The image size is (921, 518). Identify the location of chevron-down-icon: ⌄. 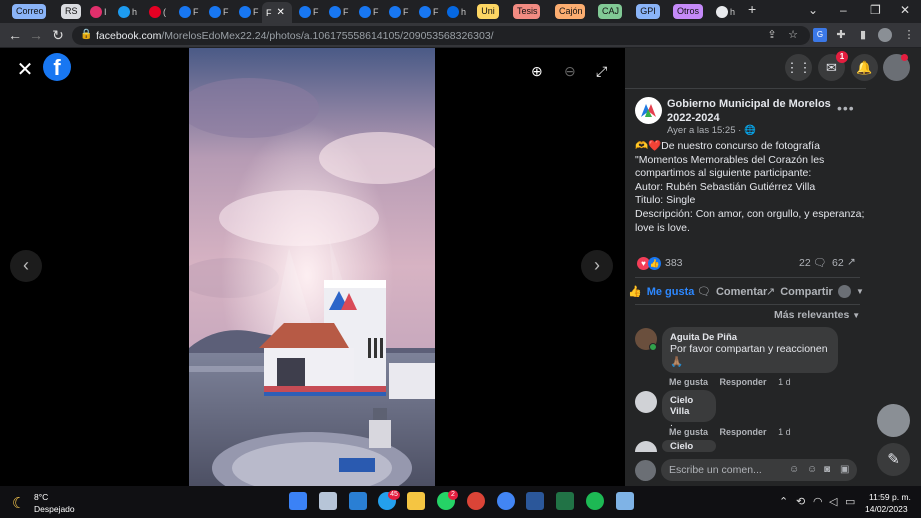
(813, 10).